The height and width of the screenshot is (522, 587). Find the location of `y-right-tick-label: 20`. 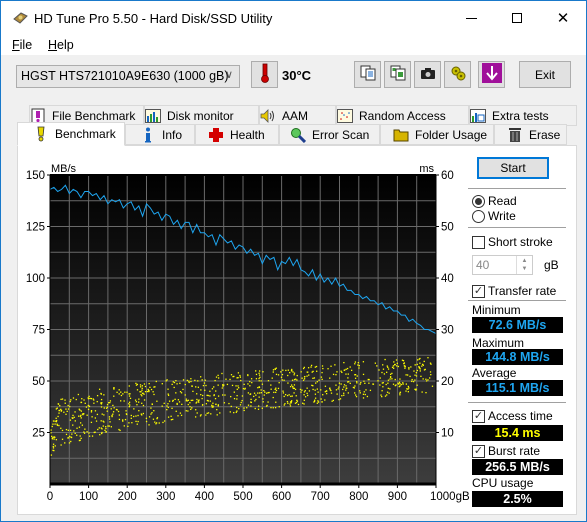

y-right-tick-label: 20 is located at coordinates (447, 382).